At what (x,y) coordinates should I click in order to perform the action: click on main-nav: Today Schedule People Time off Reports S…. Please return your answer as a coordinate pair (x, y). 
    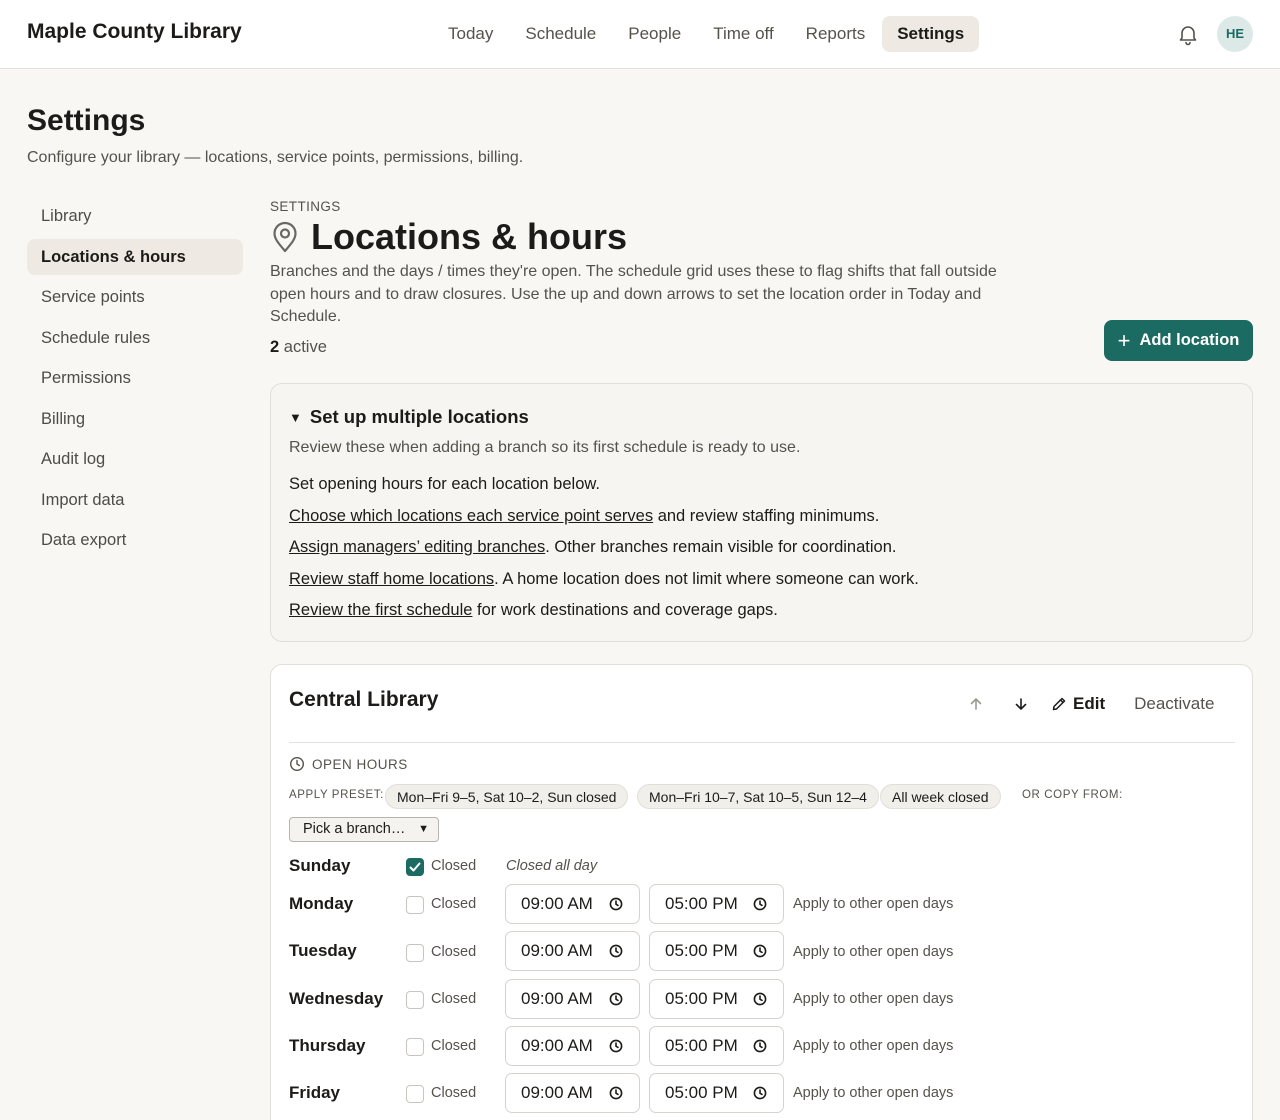
    Looking at the image, I should click on (707, 34).